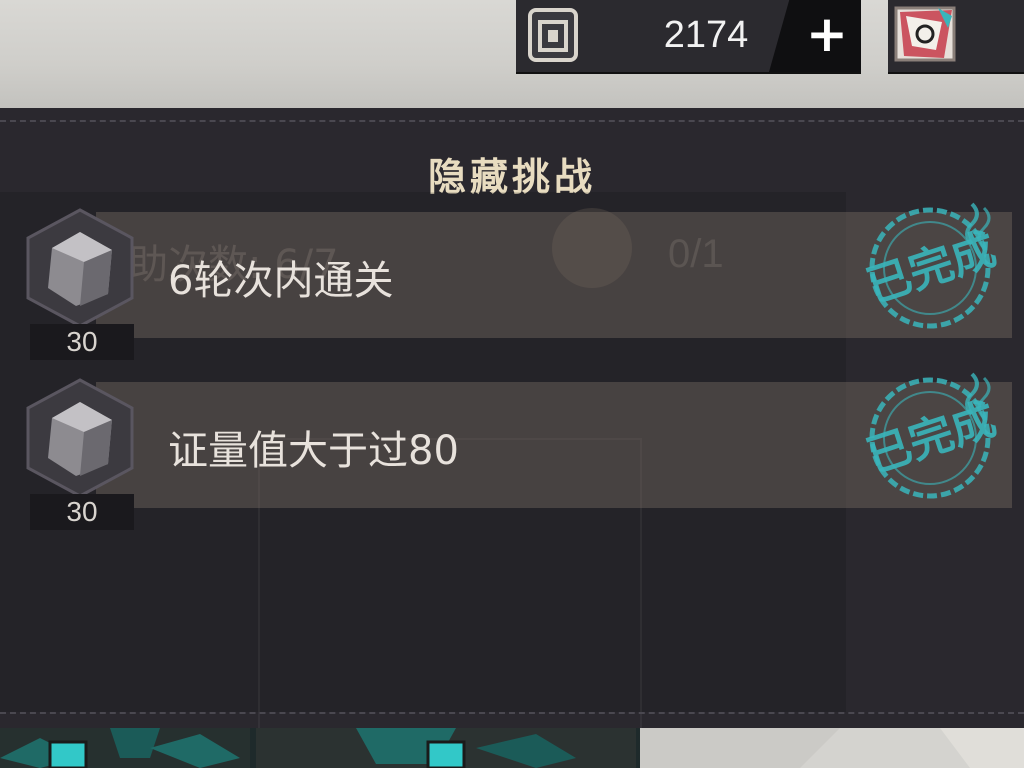 The height and width of the screenshot is (768, 1024). I want to click on panel-divider-bottom, so click(512, 713).